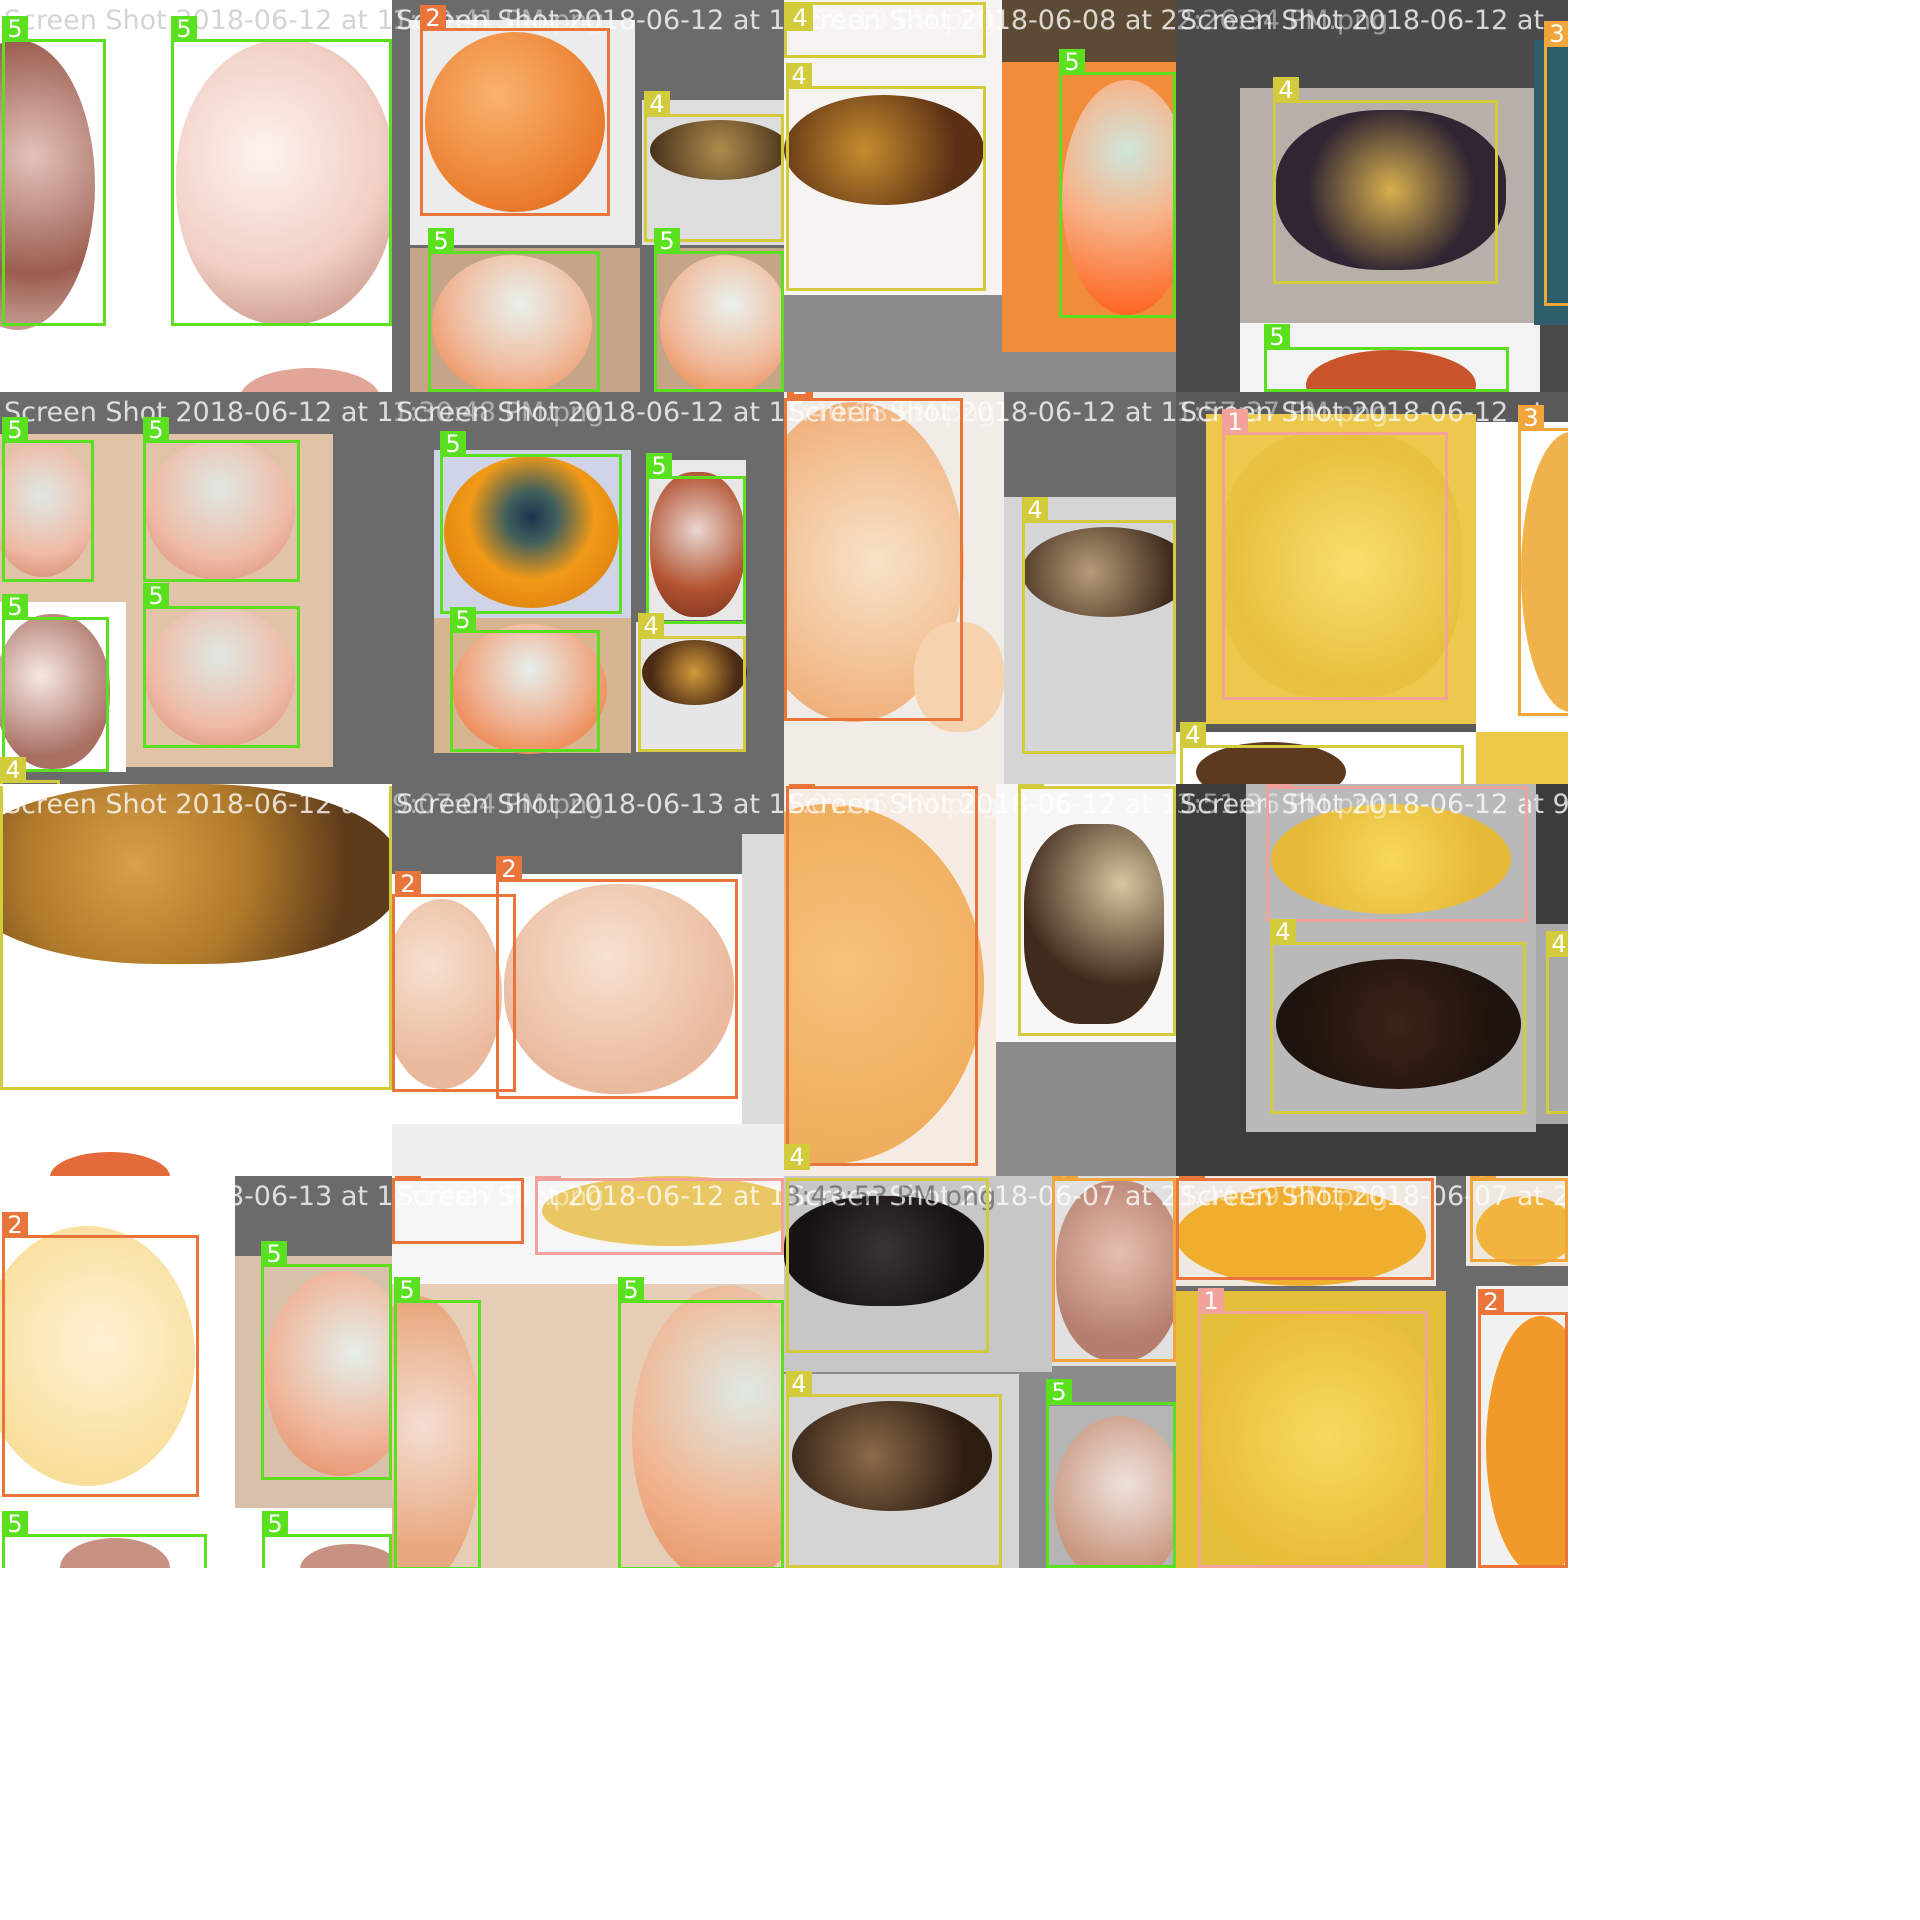 This screenshot has height=1920, width=1920. I want to click on moldy-orange-image, so click(310, 380).